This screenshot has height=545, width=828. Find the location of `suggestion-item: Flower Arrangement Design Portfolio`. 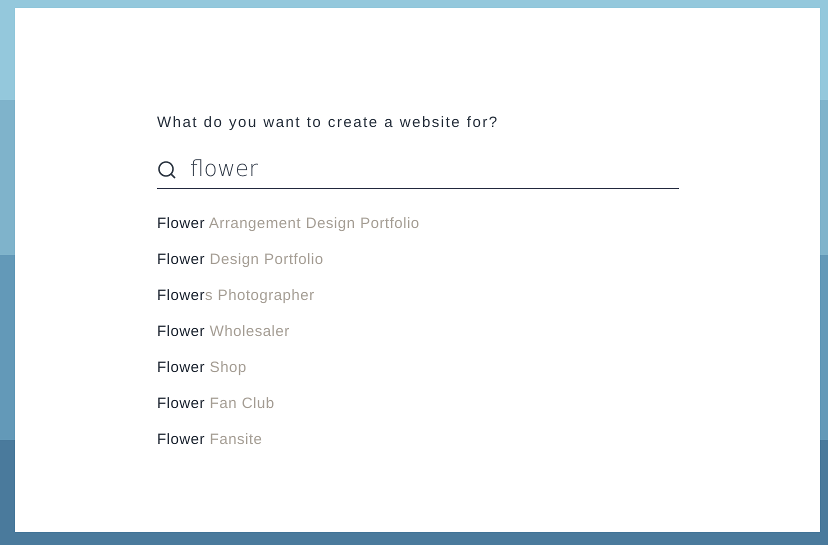

suggestion-item: Flower Arrangement Design Portfolio is located at coordinates (288, 224).